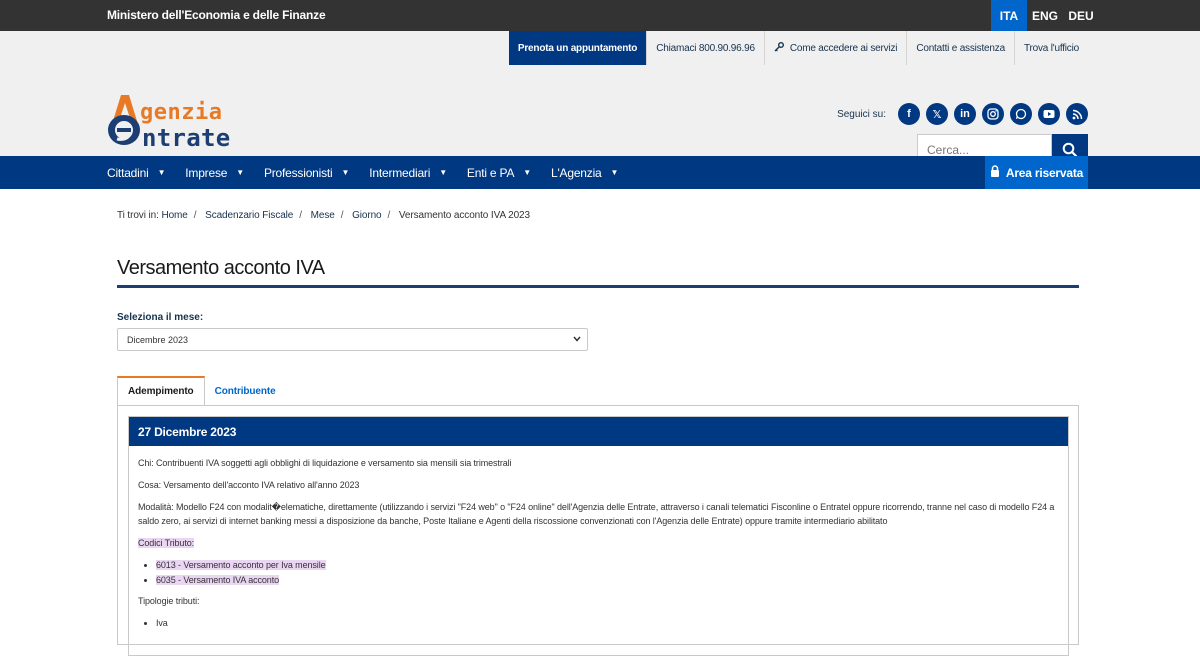 The width and height of the screenshot is (1200, 656). What do you see at coordinates (400, 172) in the screenshot?
I see `nav-label: Intermediari` at bounding box center [400, 172].